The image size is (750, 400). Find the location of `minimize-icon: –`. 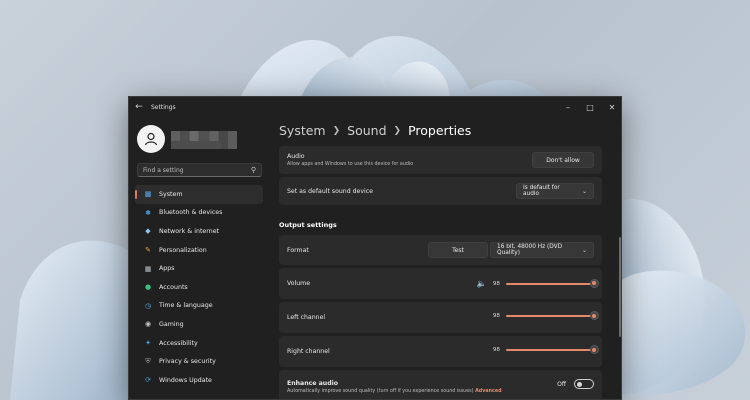

minimize-icon: – is located at coordinates (568, 107).